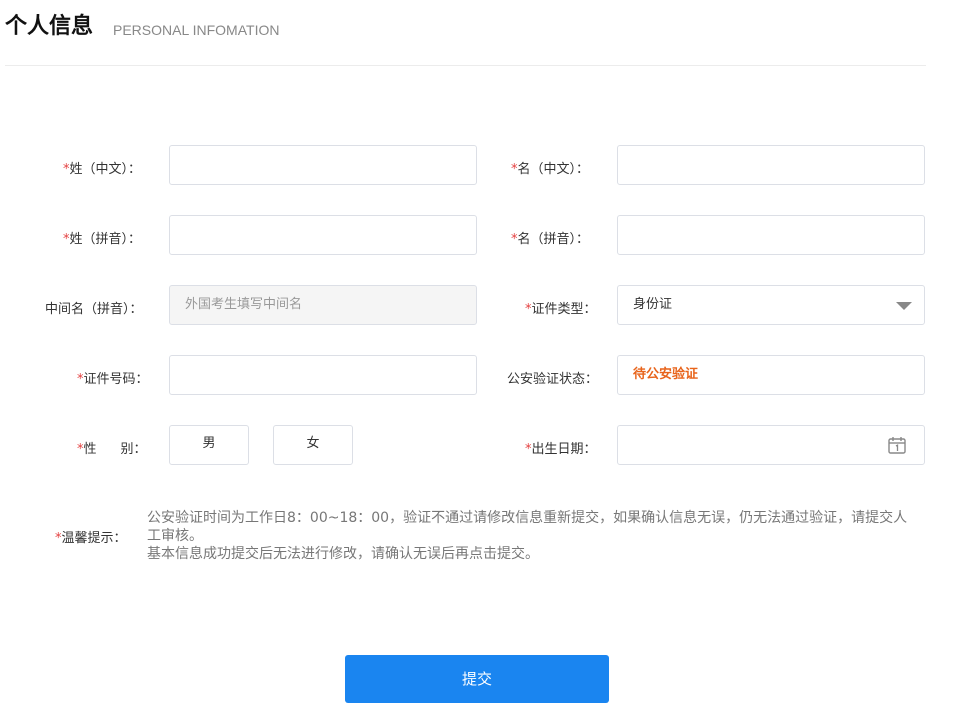 This screenshot has width=954, height=705. I want to click on middle-name-label: 中间名（拼音）：, so click(94, 309).